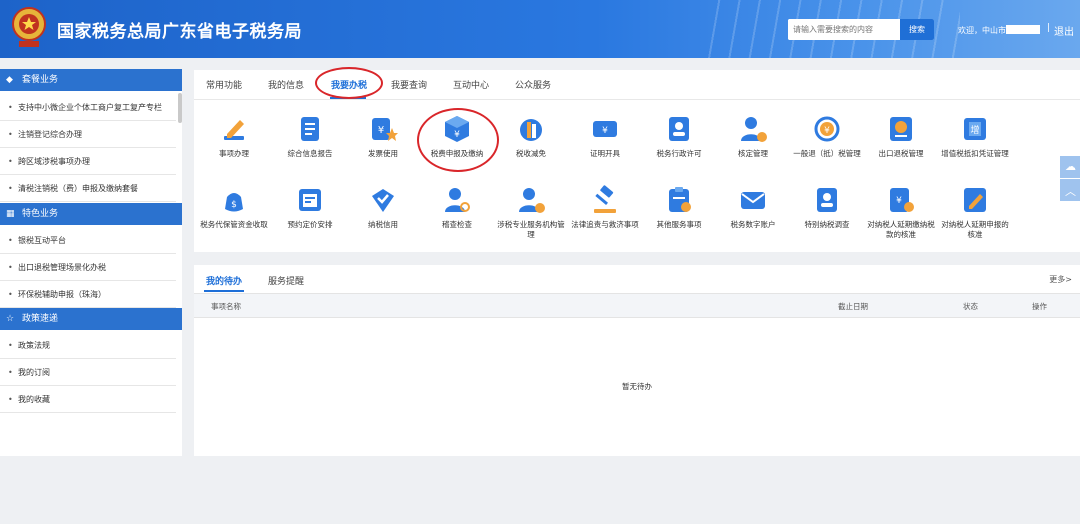  Describe the element at coordinates (234, 200) in the screenshot. I see `money-bag-icon: $` at that location.